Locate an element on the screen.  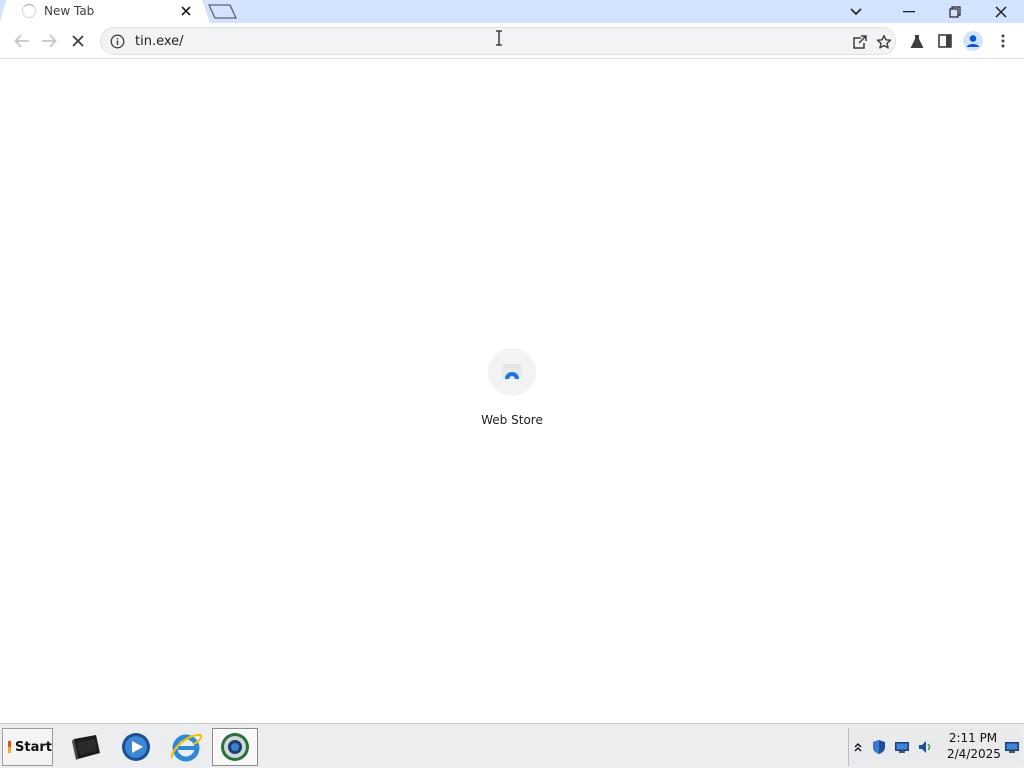
shortcut-web-store: Web Store is located at coordinates (512, 394).